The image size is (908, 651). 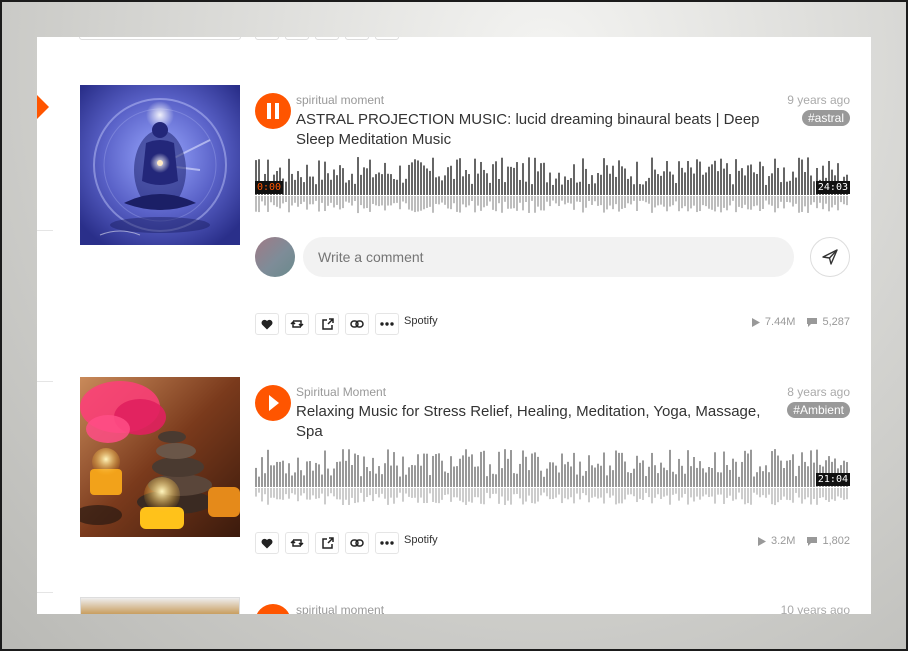 I want to click on track-user: Spiritual Moment, so click(x=341, y=392).